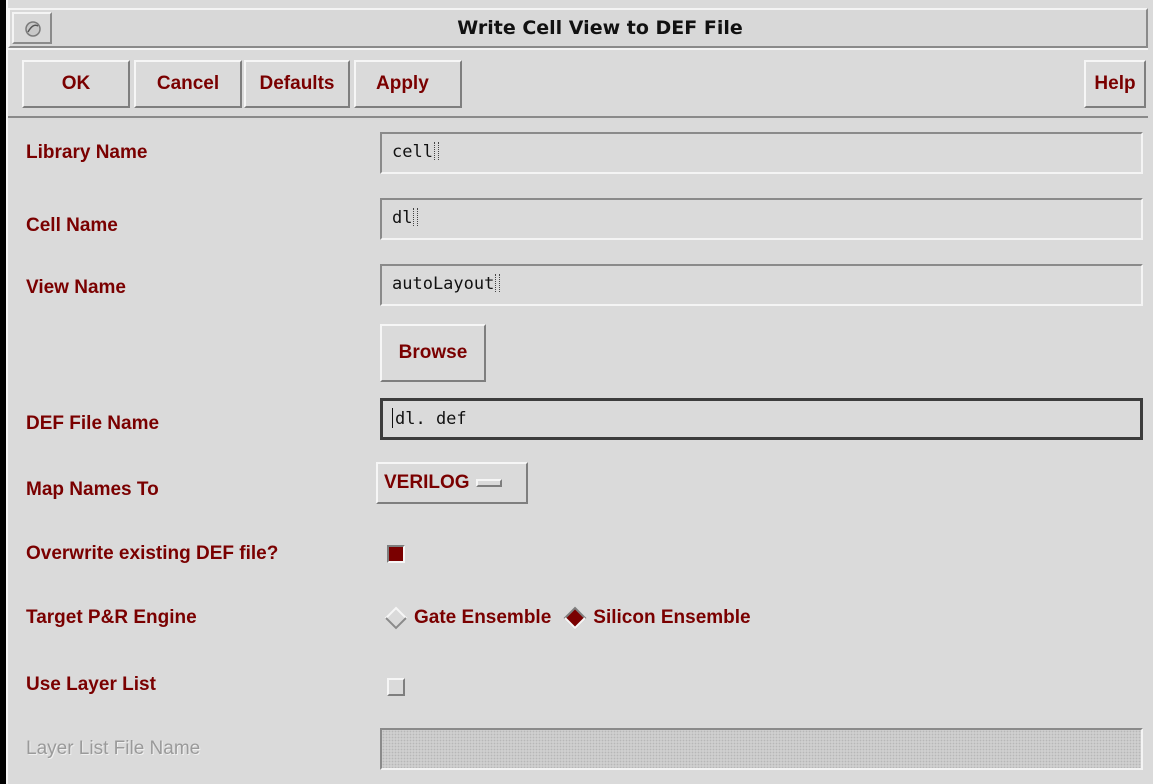  I want to click on help-button: Help, so click(1115, 84).